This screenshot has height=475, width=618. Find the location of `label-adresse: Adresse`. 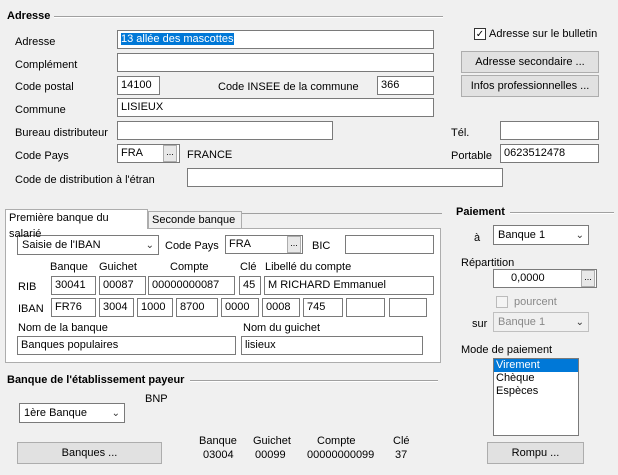

label-adresse: Adresse is located at coordinates (35, 42).